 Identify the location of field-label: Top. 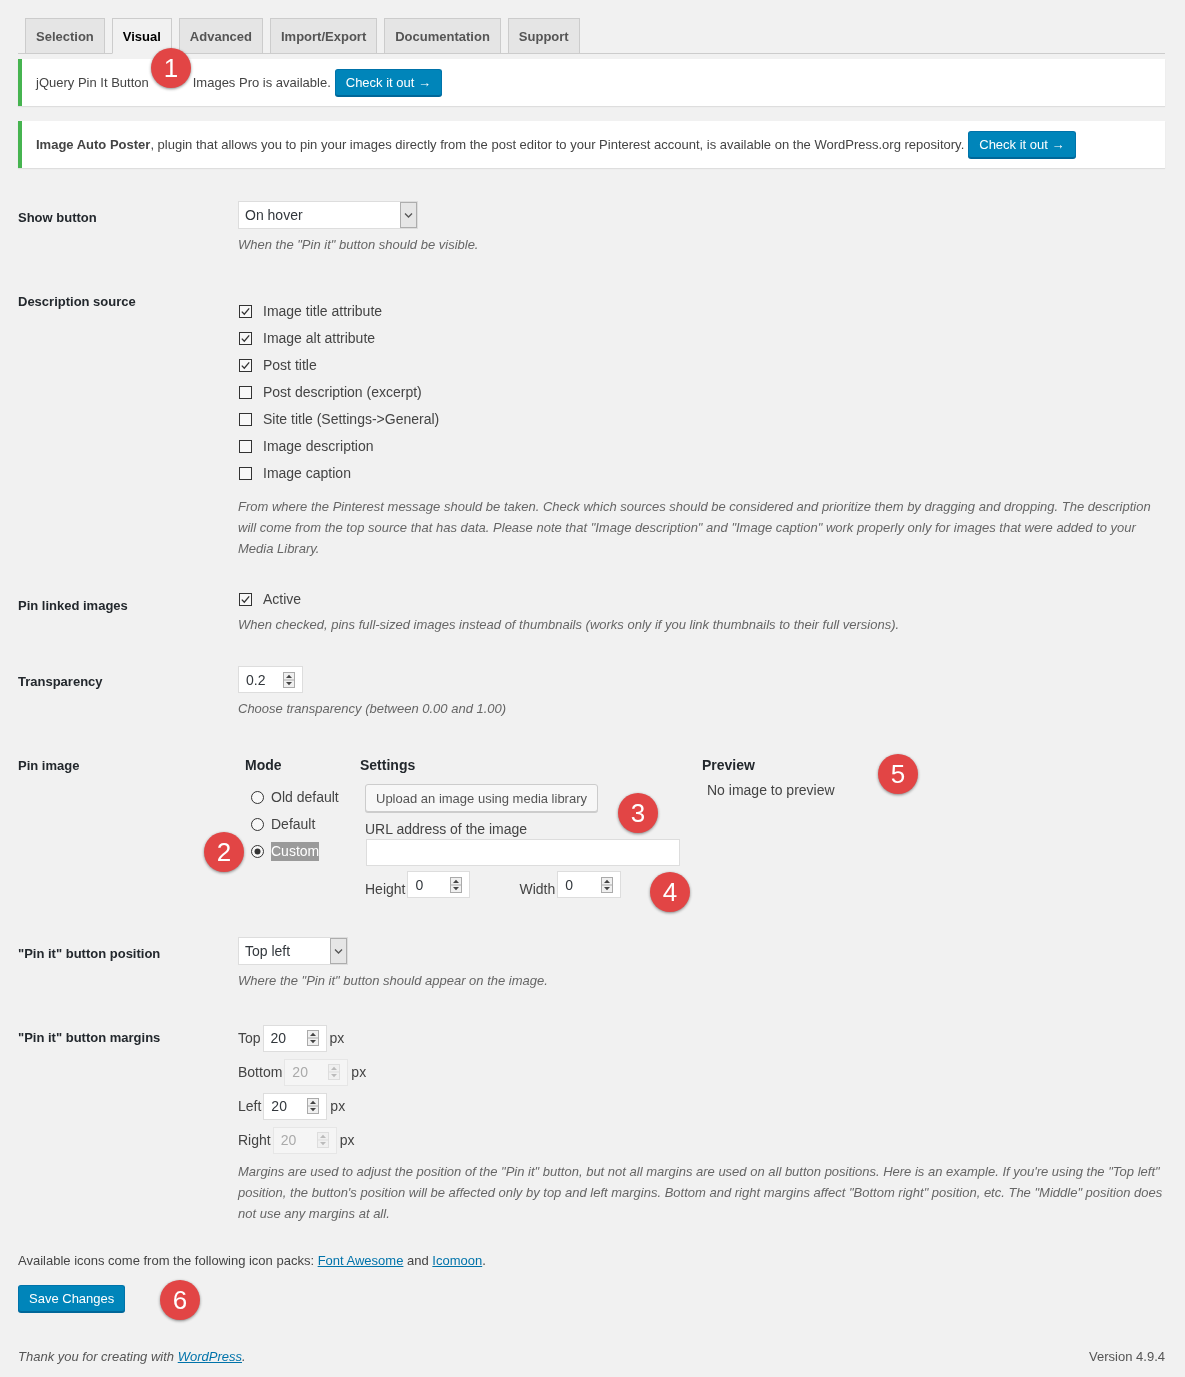
(249, 1038).